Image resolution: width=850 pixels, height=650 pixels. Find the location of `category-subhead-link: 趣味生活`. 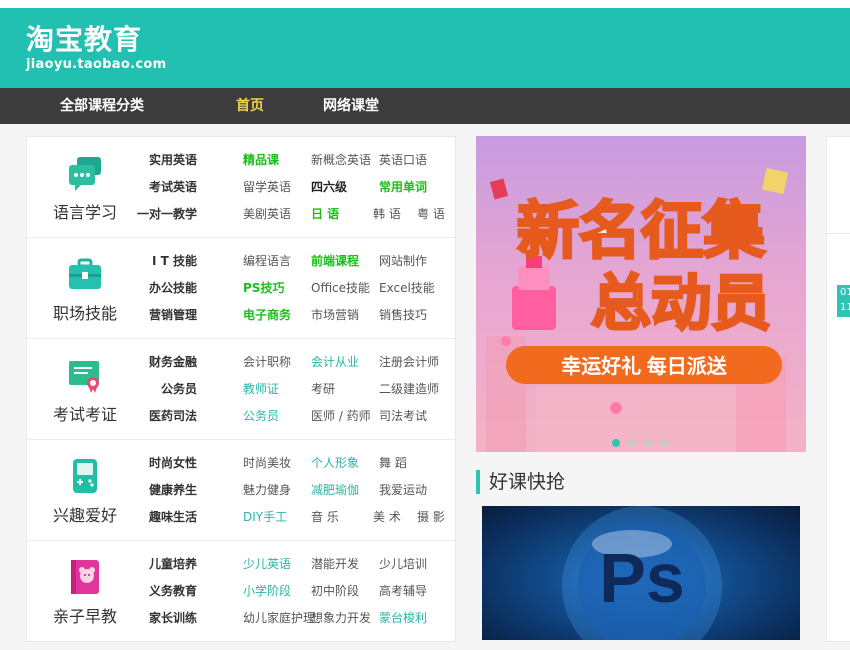

category-subhead-link: 趣味生活 is located at coordinates (173, 517).